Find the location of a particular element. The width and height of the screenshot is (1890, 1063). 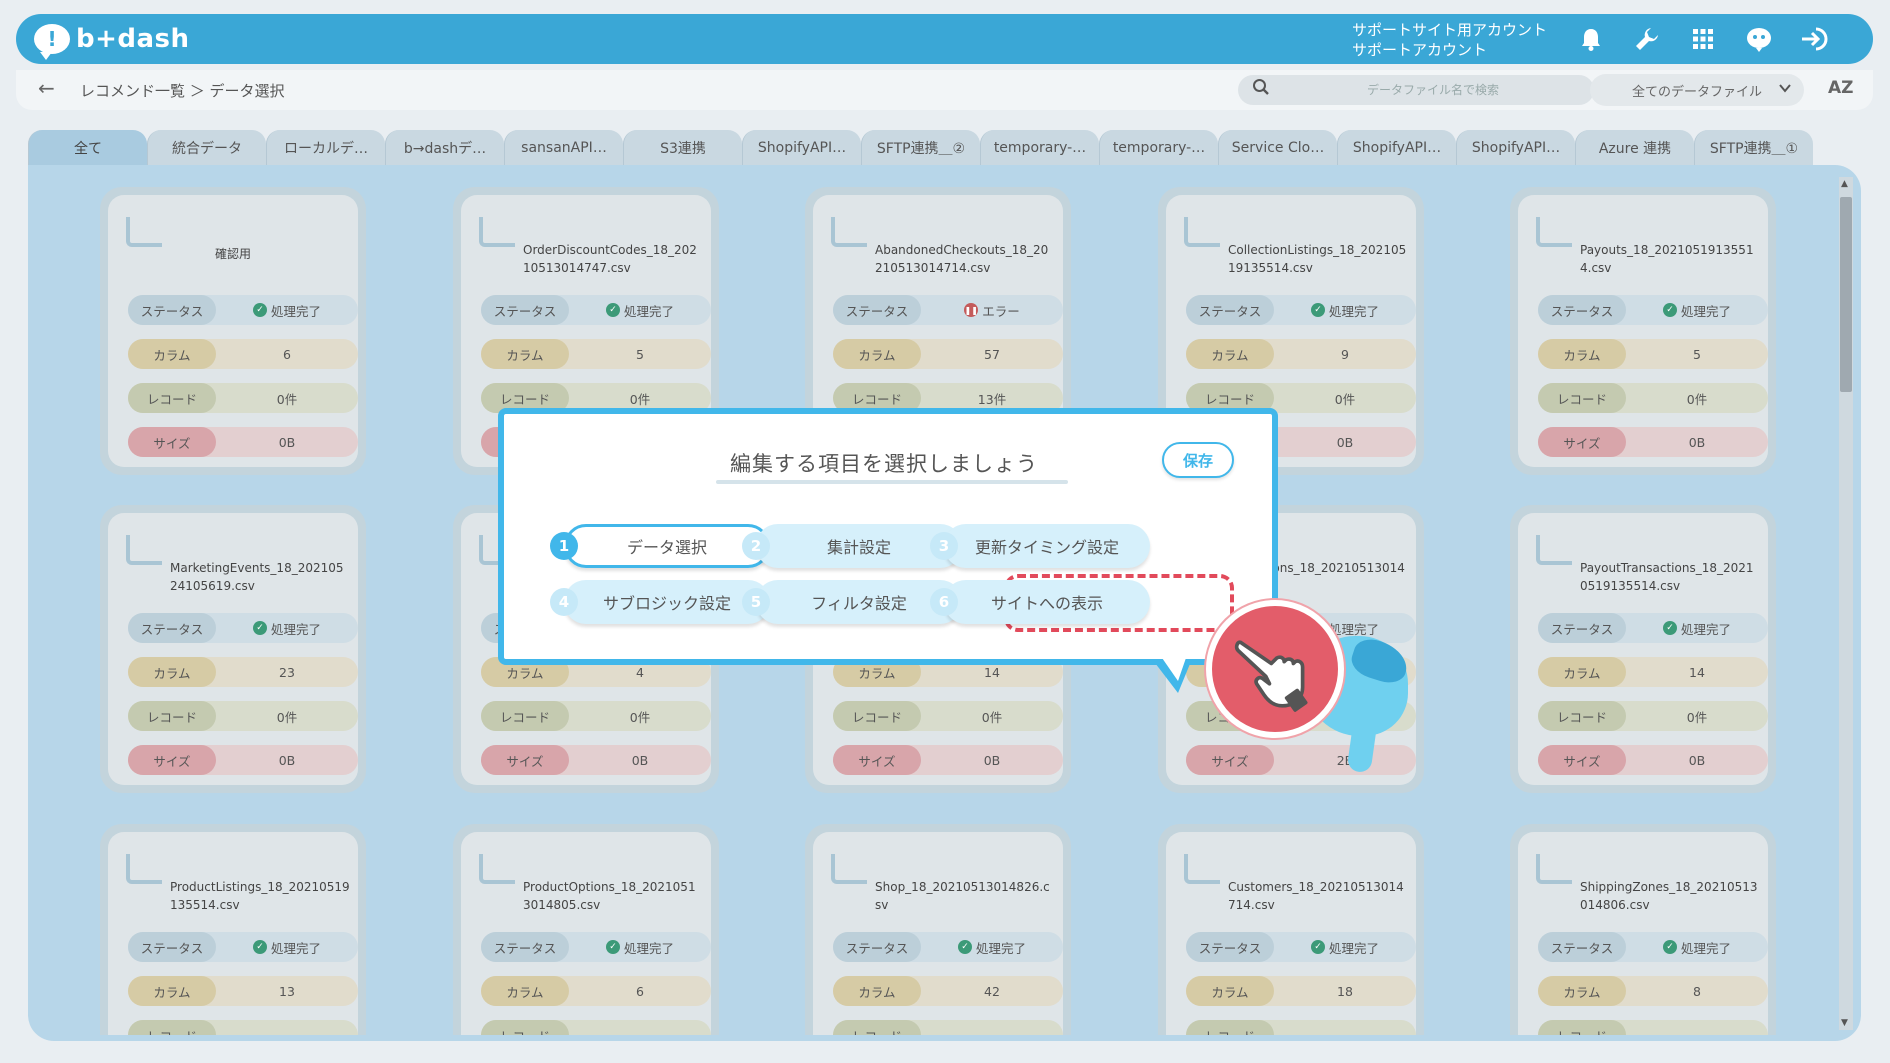

tab-7: SFTP連携＿② is located at coordinates (920, 148).